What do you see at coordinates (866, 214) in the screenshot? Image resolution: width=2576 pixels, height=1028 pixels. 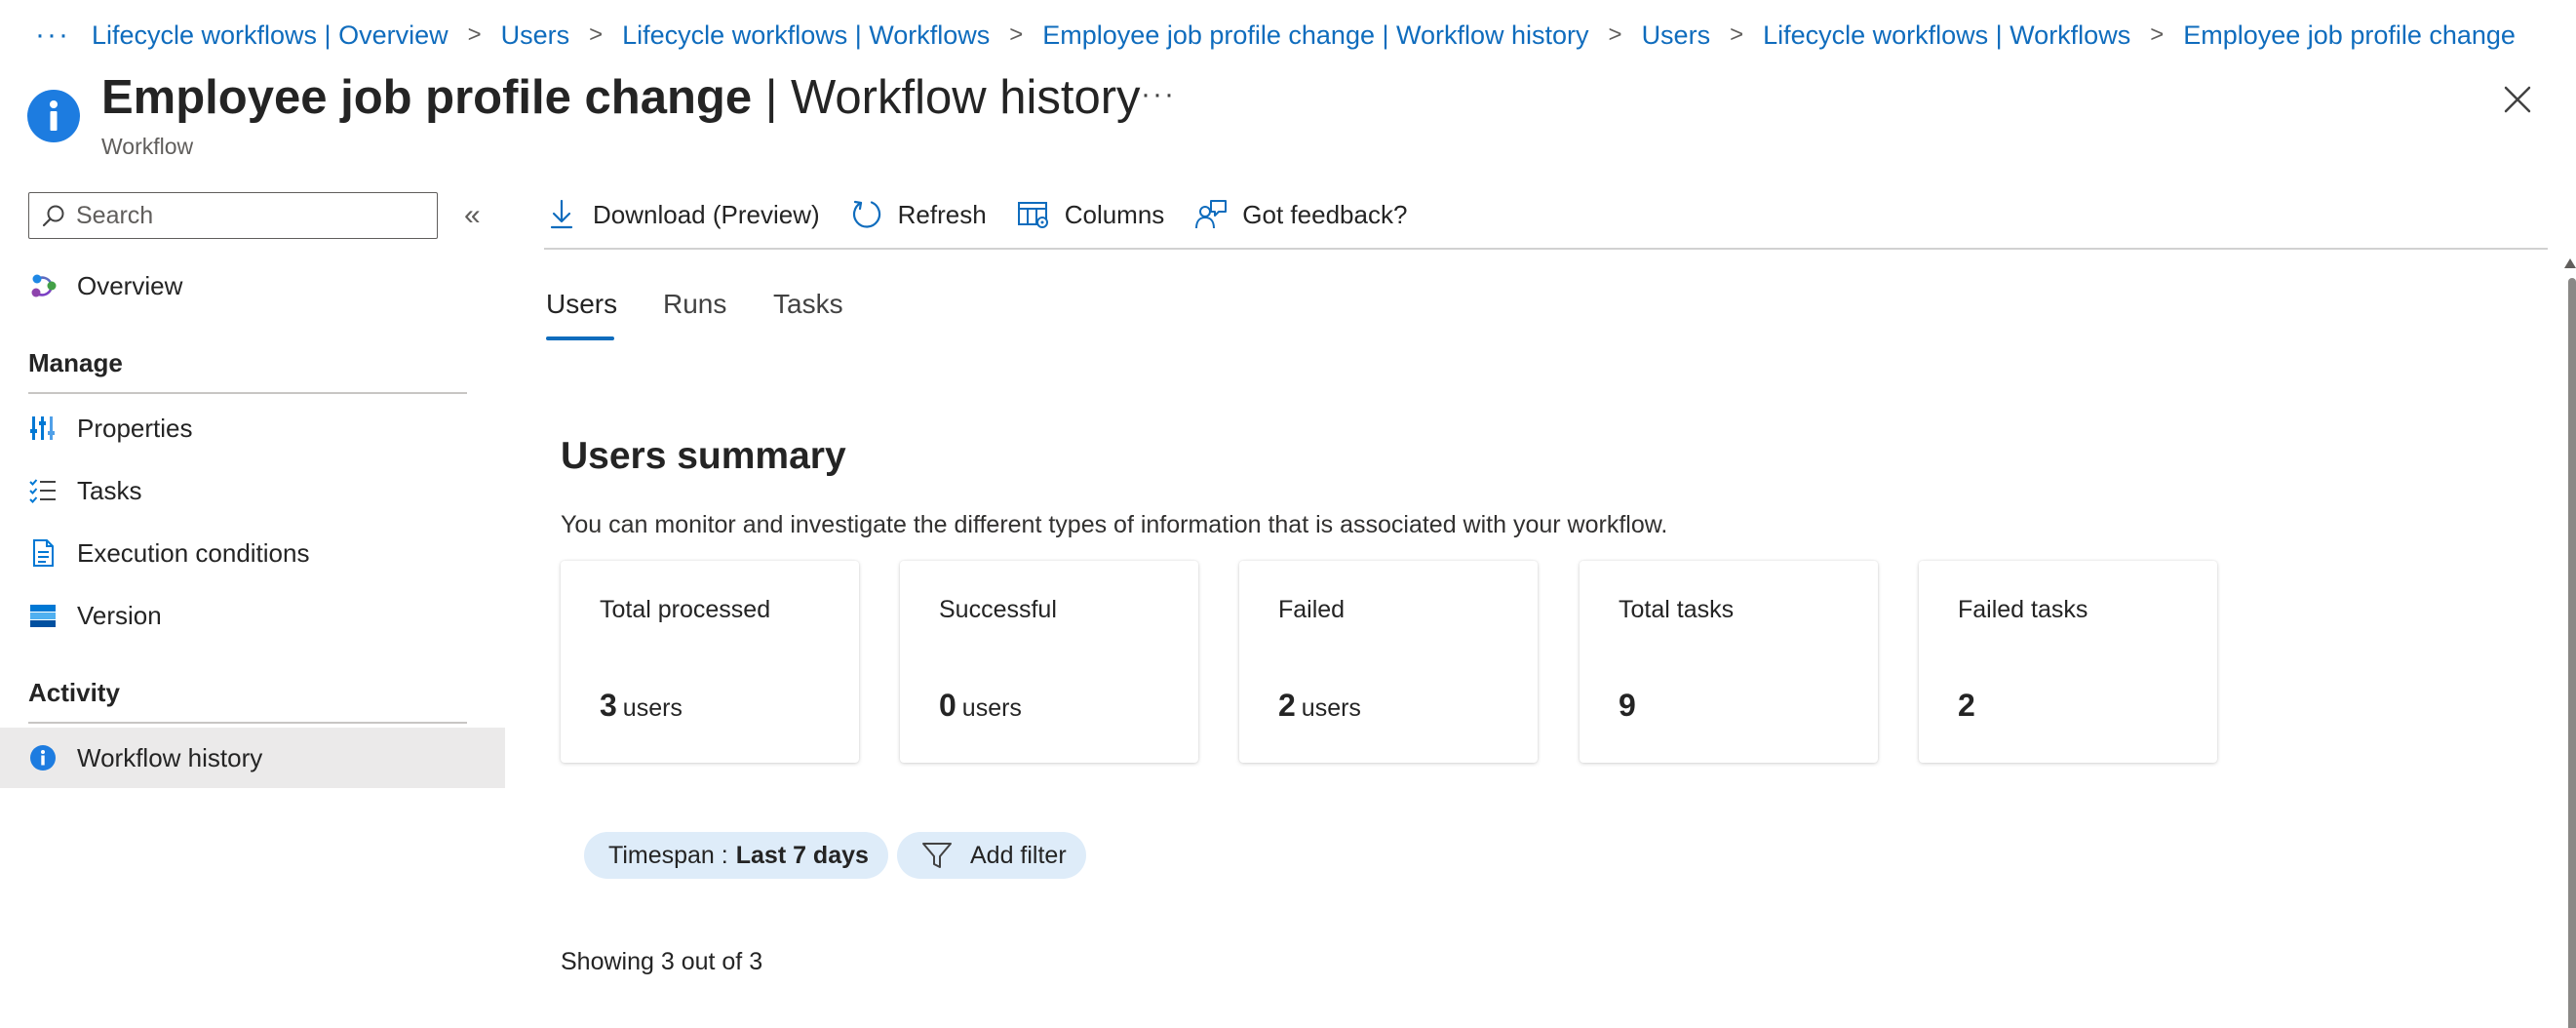 I see `refresh-icon` at bounding box center [866, 214].